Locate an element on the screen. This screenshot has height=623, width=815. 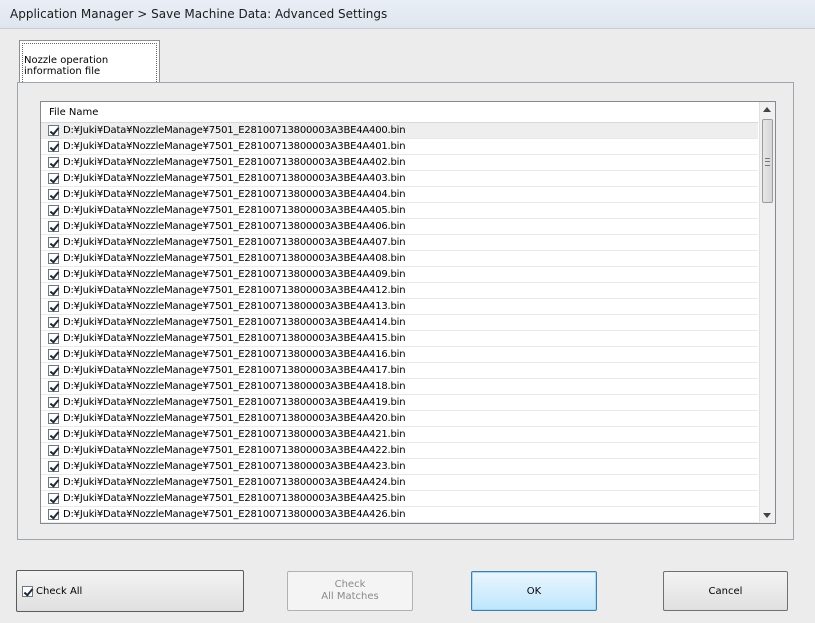
grip-icon is located at coordinates (767, 162).